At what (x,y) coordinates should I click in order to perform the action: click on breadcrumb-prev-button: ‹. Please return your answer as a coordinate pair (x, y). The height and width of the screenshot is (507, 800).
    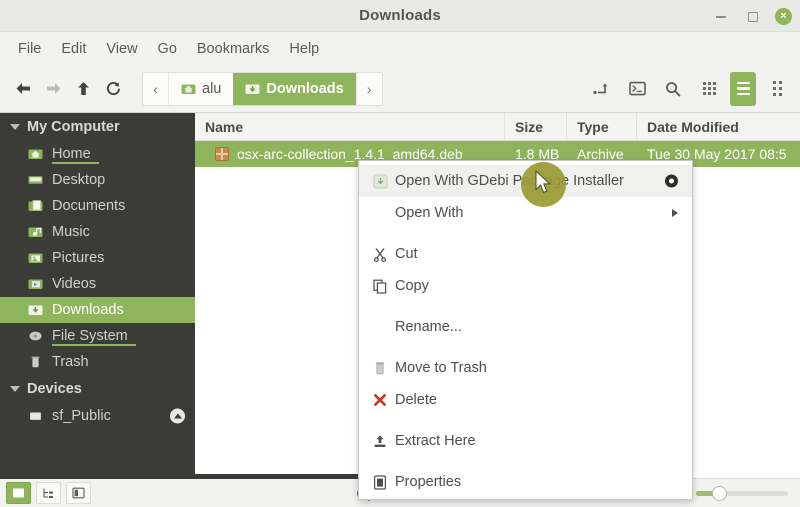
    Looking at the image, I should click on (156, 88).